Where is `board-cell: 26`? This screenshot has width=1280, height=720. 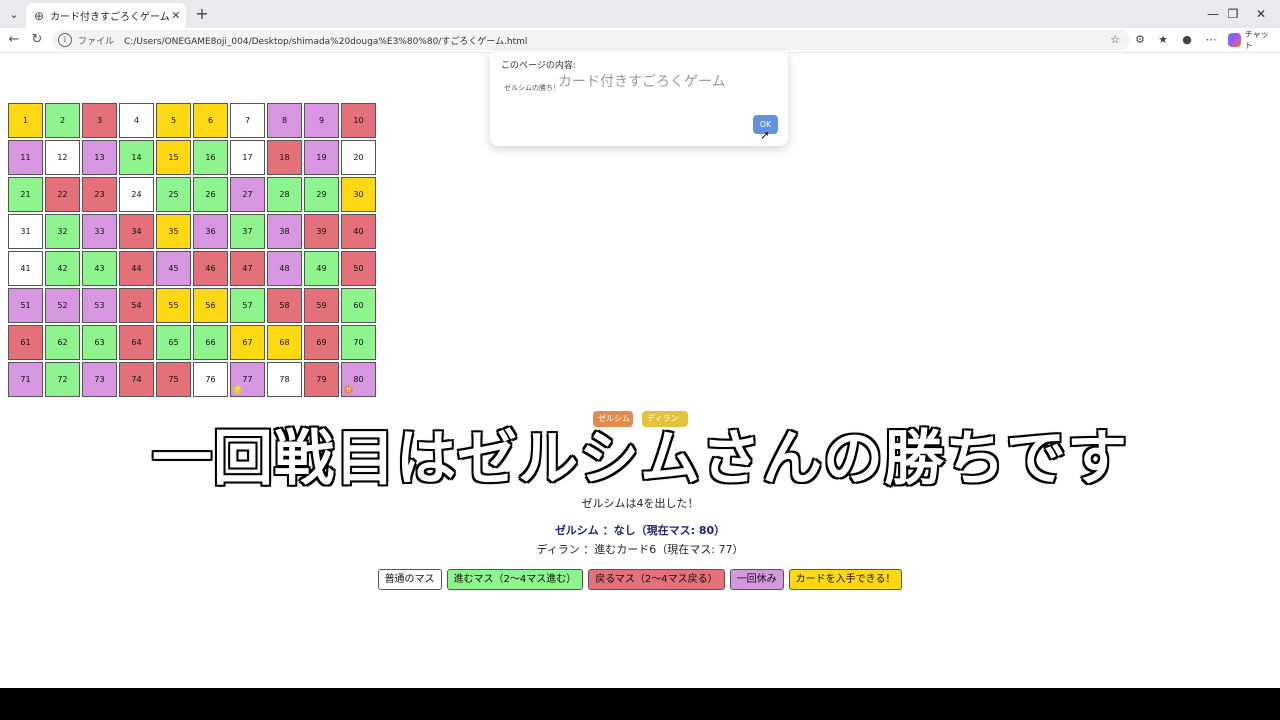
board-cell: 26 is located at coordinates (210, 194).